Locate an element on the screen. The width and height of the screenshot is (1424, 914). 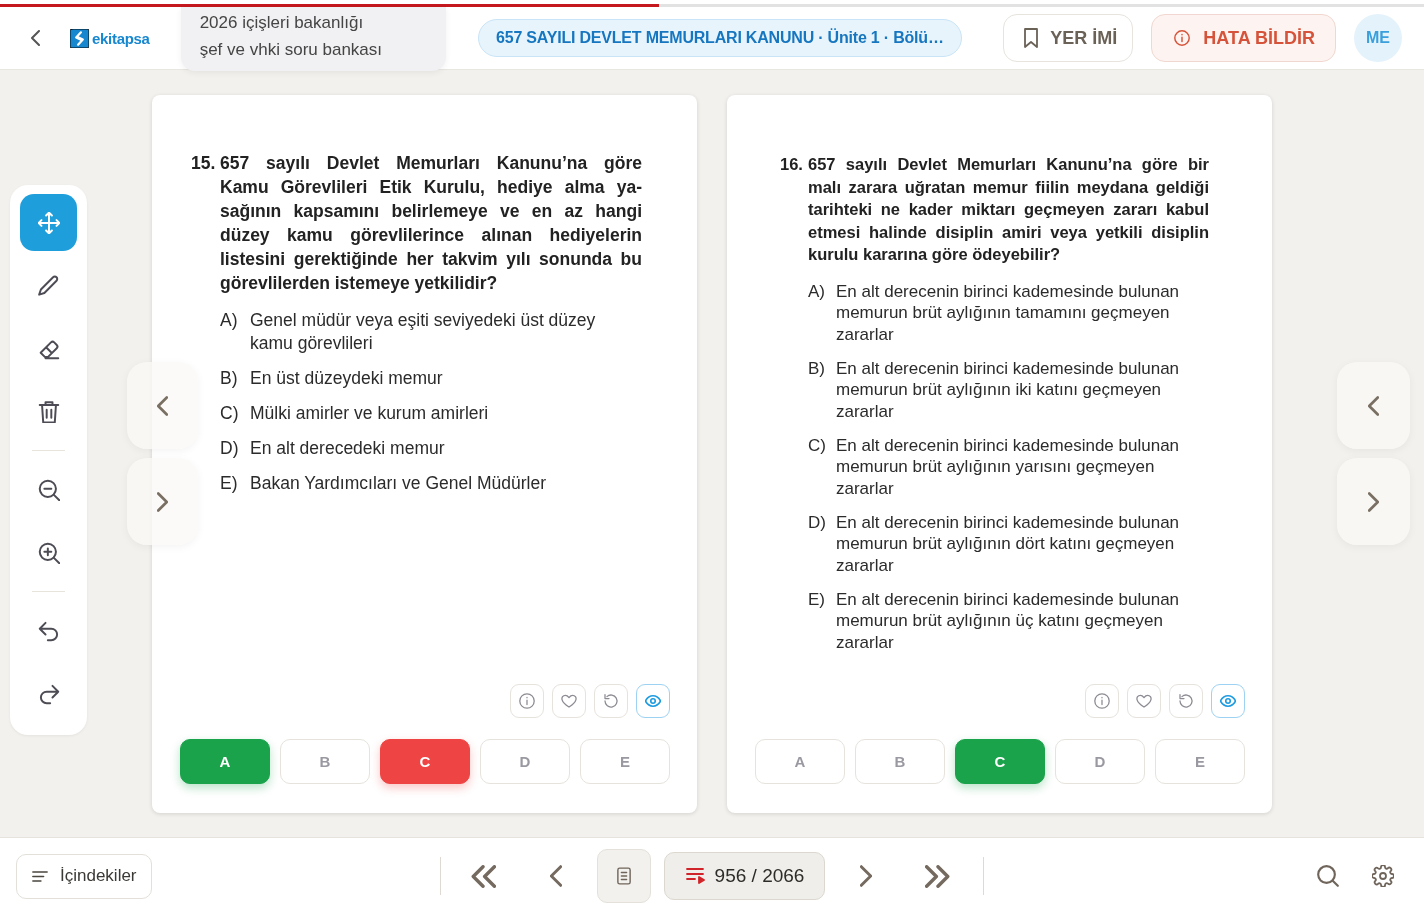
zoom-in-icon is located at coordinates (48, 552).